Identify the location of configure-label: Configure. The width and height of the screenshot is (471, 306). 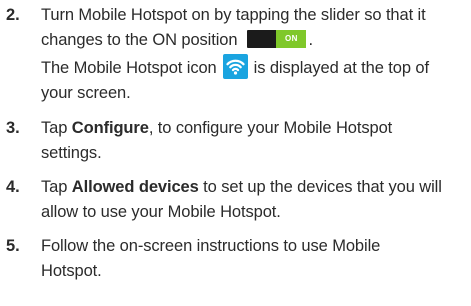
(110, 128).